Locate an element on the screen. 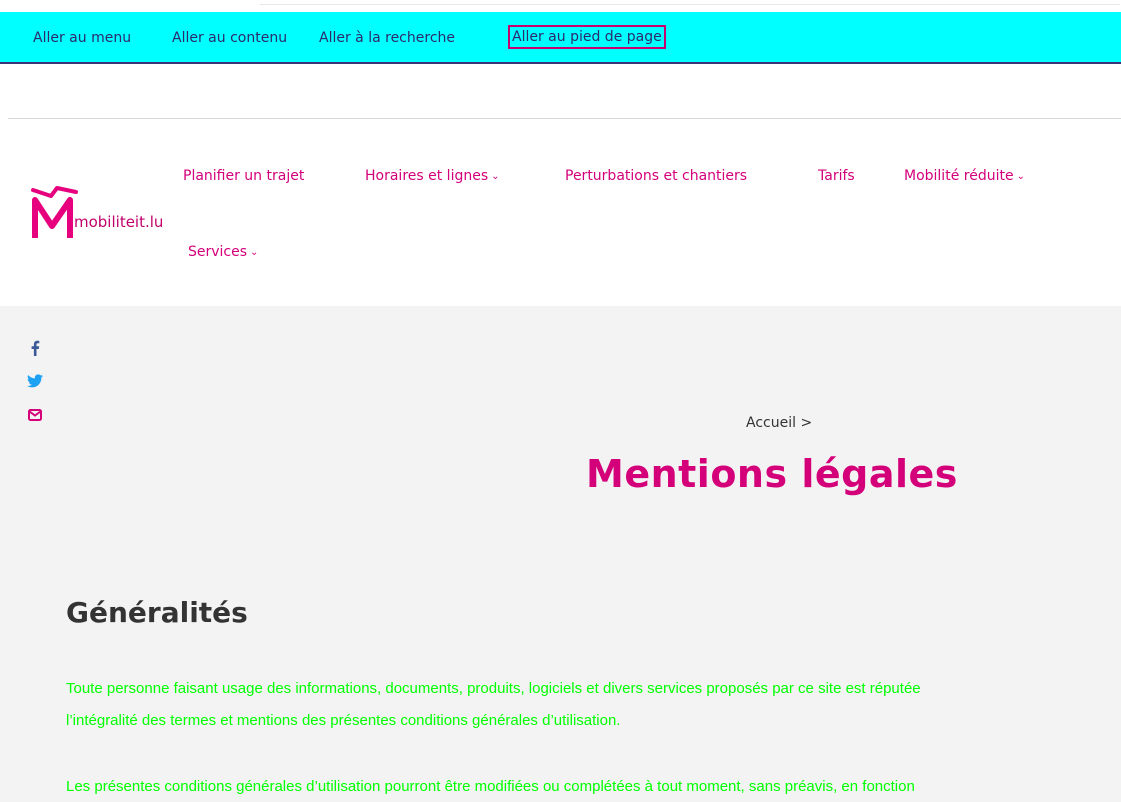 This screenshot has width=1121, height=802. nav-services: Services ⌄ is located at coordinates (223, 252).